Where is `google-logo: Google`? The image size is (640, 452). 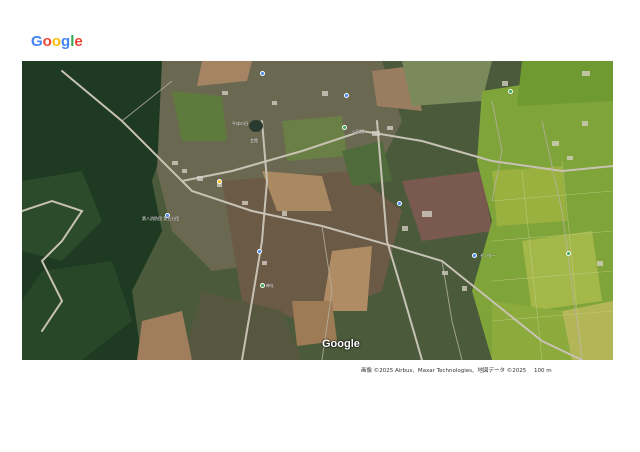 google-logo: Google is located at coordinates (57, 41).